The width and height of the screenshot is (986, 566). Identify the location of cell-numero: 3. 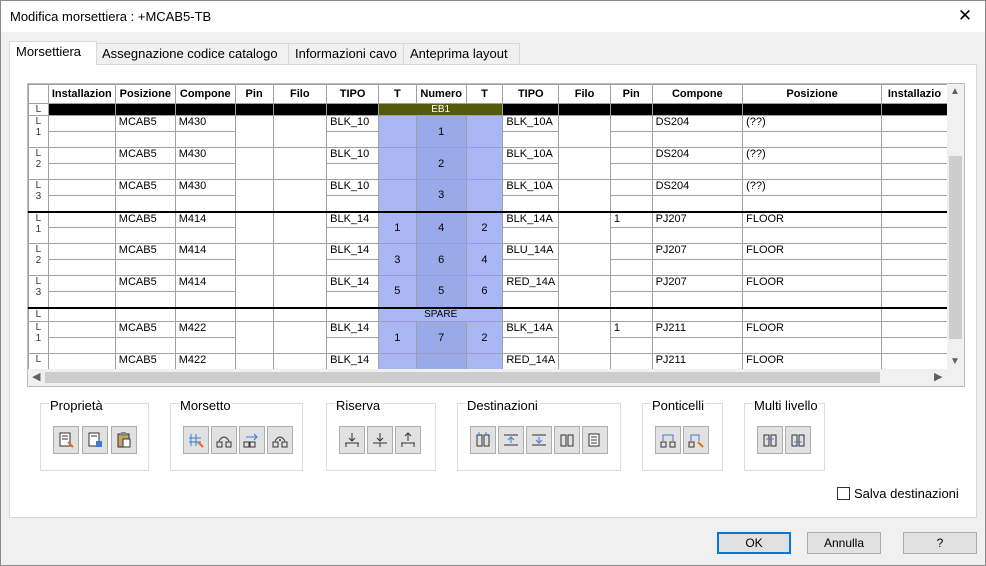
(441, 195).